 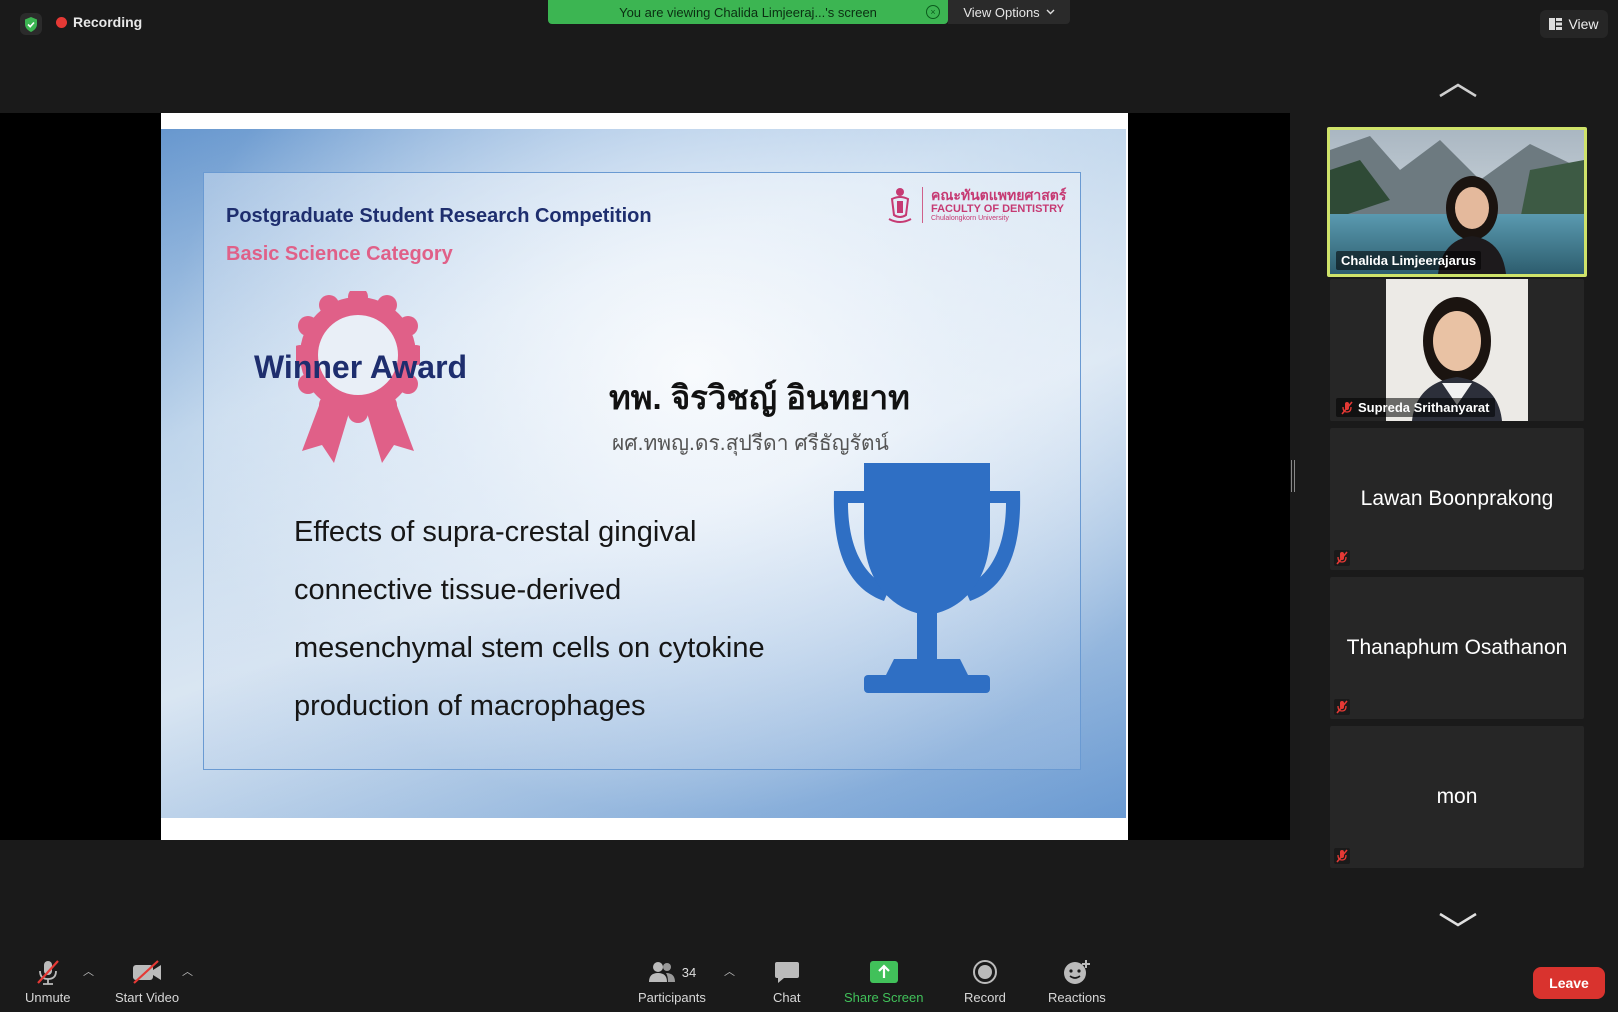 I want to click on recording-indicator: Recording, so click(x=99, y=22).